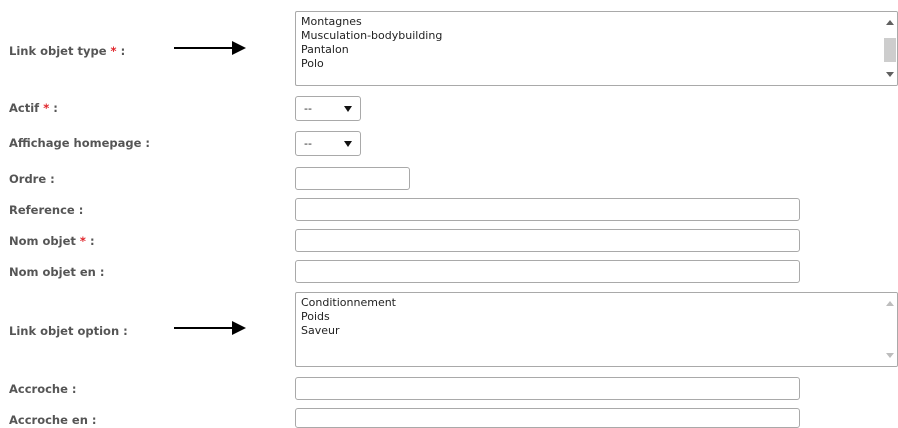 The image size is (898, 428). I want to click on accroche-en-input, so click(547, 418).